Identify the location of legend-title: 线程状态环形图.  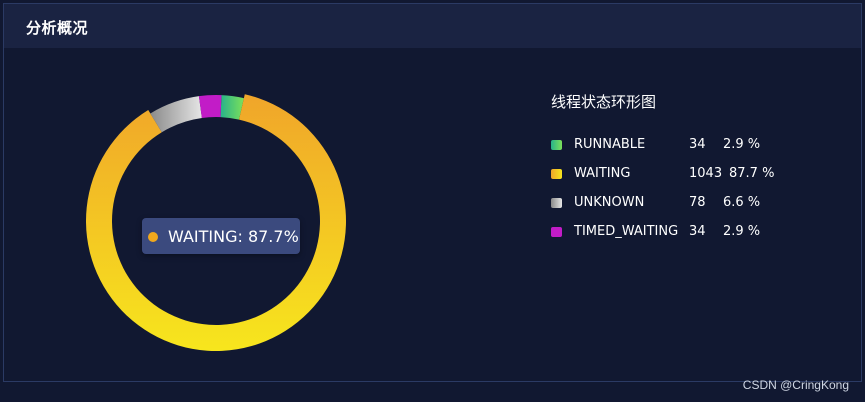
(604, 102).